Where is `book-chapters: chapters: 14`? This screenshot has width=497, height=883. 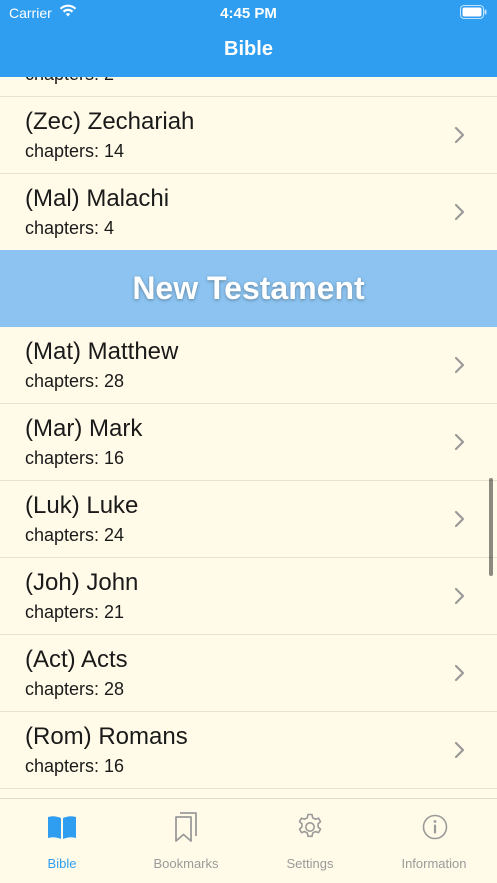
book-chapters: chapters: 14 is located at coordinates (75, 151).